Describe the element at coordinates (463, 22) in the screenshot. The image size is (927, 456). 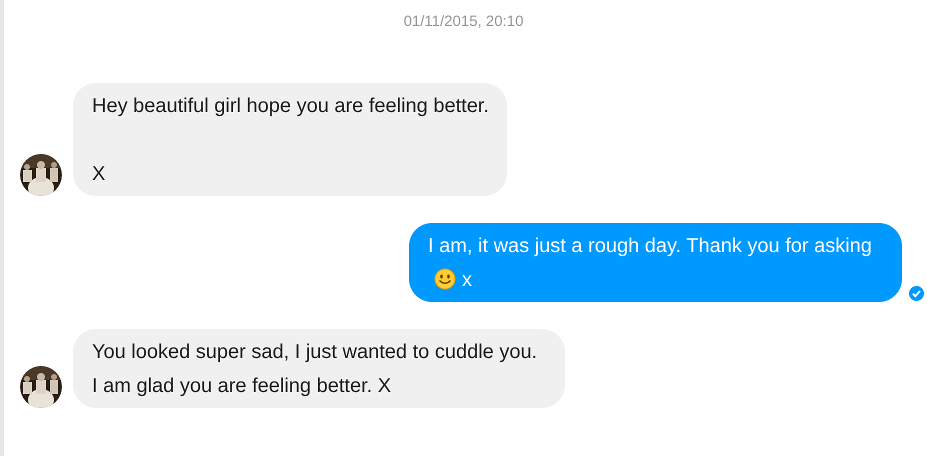
I see `timestamp: 01/11/2015, 20:10` at that location.